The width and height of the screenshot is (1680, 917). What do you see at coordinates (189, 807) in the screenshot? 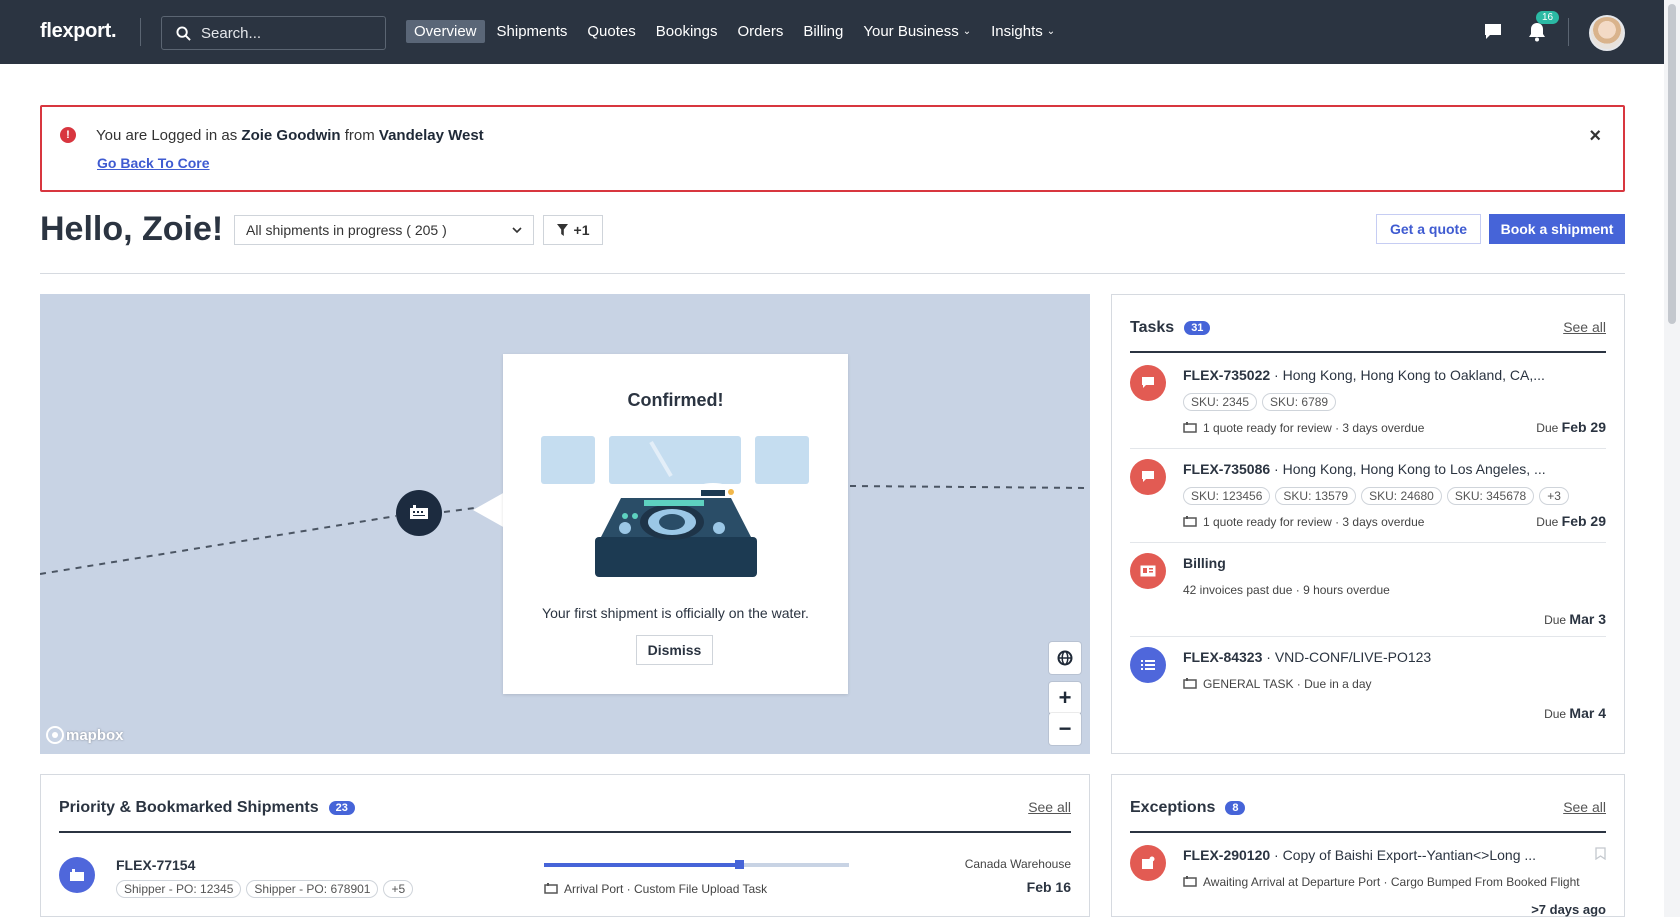
I see `priority-title: Priority & Bookmarked Shipments` at bounding box center [189, 807].